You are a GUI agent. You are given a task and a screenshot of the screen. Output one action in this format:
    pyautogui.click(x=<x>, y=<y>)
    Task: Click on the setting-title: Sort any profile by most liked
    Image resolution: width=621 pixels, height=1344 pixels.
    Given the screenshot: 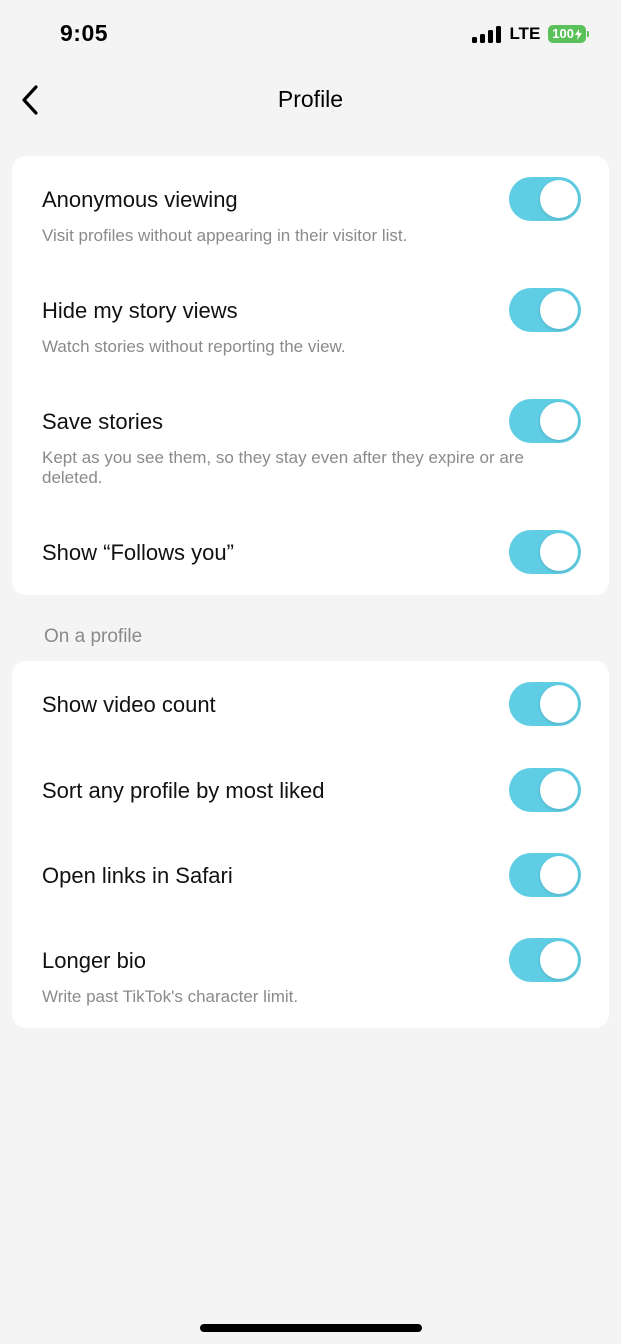 What is the action you would take?
    pyautogui.click(x=183, y=790)
    